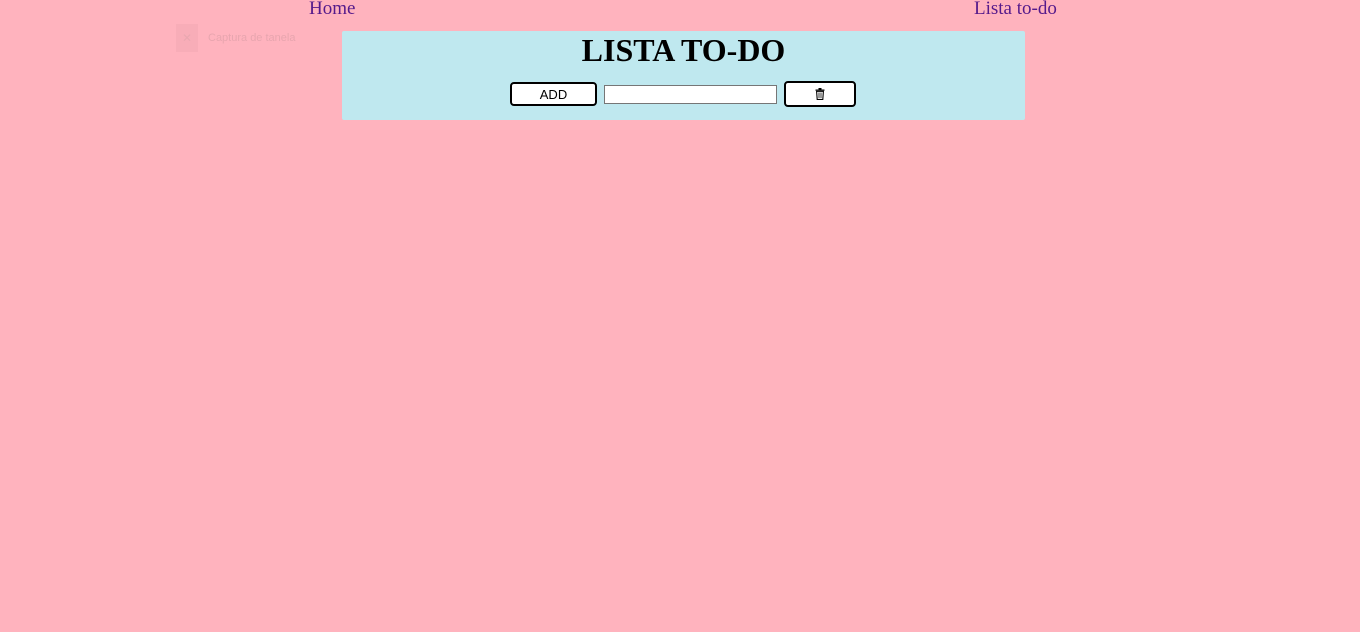 The image size is (1360, 632). I want to click on page-title: LISTA TO-DO, so click(683, 50).